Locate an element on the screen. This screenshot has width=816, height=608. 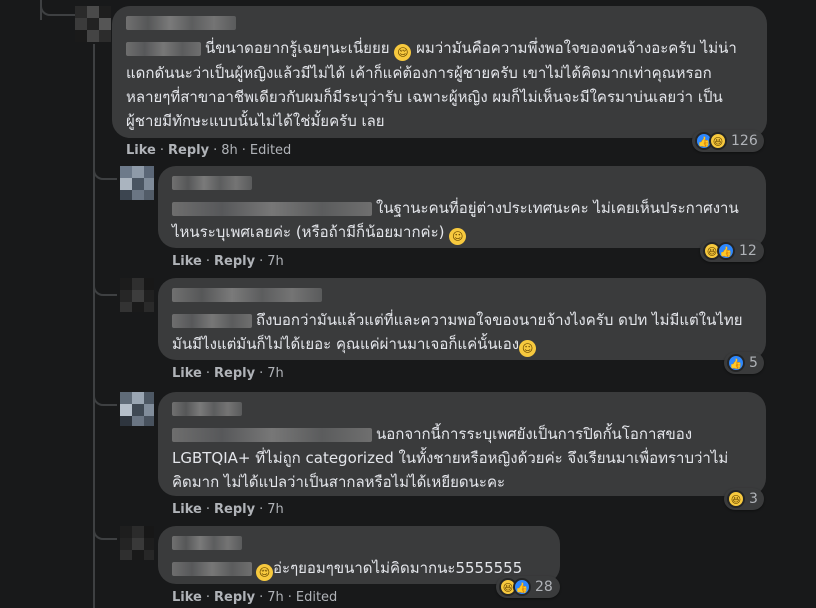
timestamp: 8h is located at coordinates (229, 150).